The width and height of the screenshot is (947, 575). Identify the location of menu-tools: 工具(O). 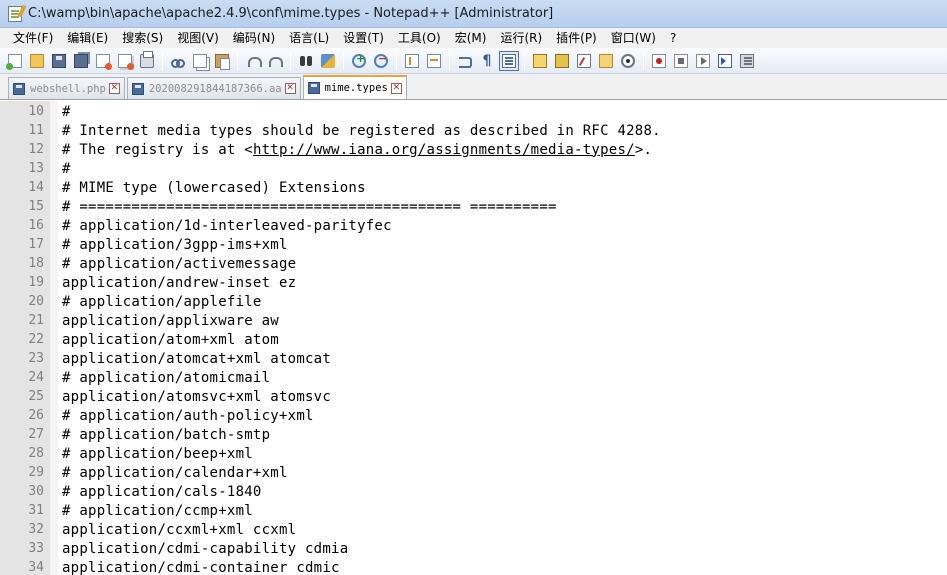
(419, 38).